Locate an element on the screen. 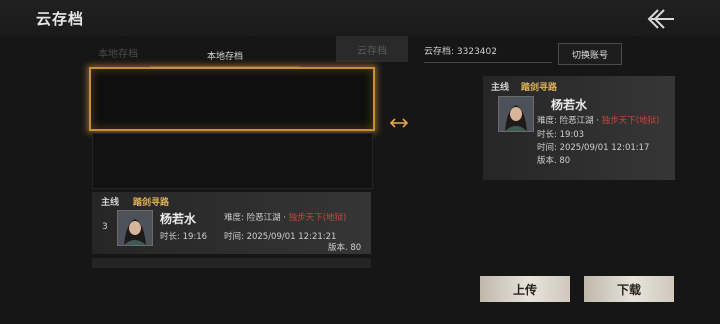  save-time: 时间: 2025/09/01 12:01:17 is located at coordinates (593, 148).